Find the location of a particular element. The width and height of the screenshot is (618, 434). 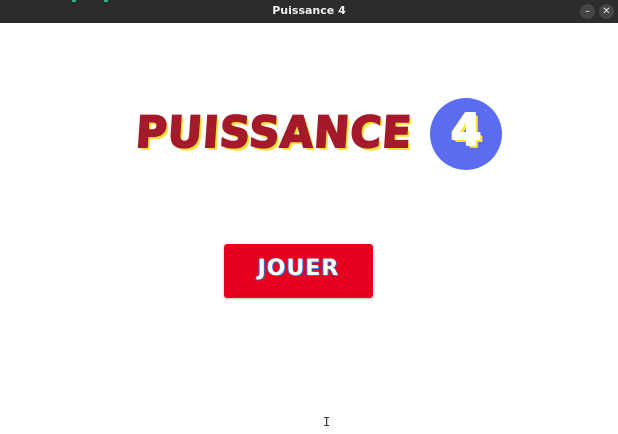

game-logo: PUISSANCE 4 is located at coordinates (318, 135).